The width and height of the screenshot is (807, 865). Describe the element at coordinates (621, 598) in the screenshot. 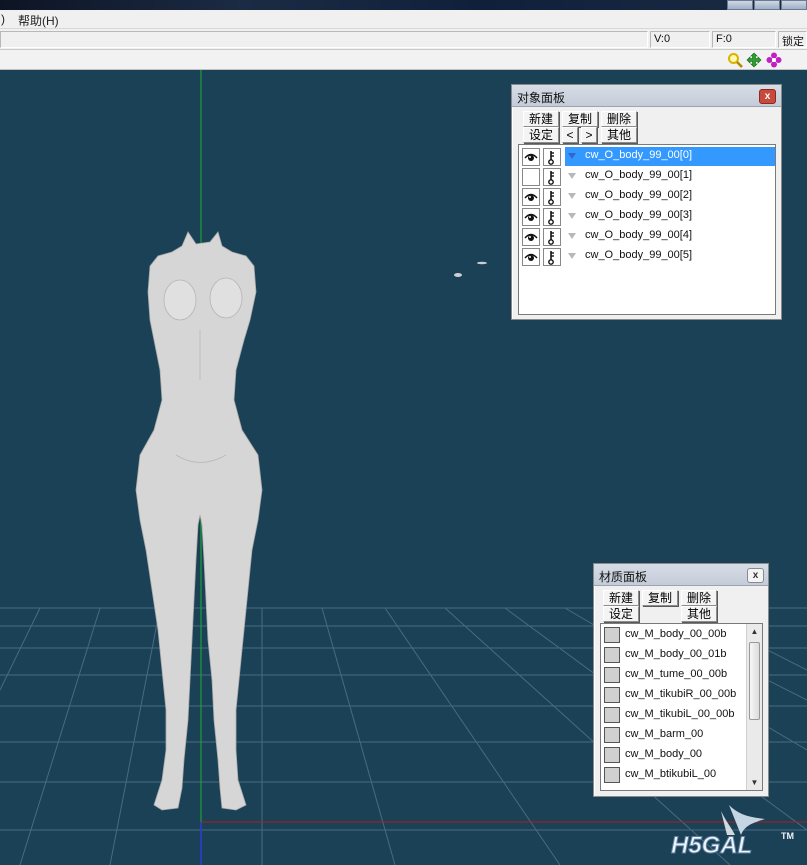

I see `new-material-button: 新建` at that location.